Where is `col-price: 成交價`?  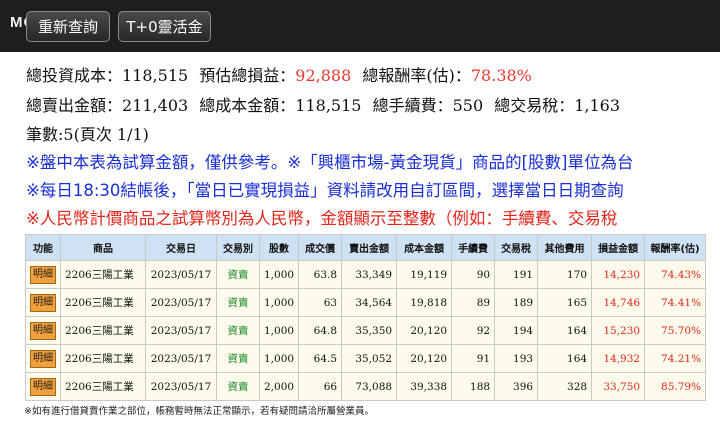
col-price: 成交價 is located at coordinates (320, 247).